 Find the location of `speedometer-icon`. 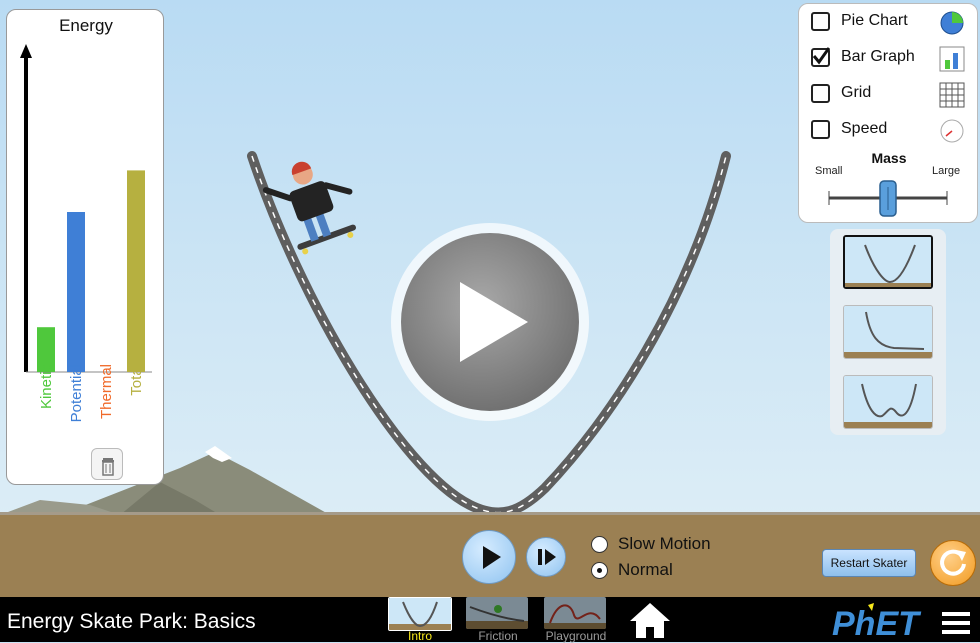

speedometer-icon is located at coordinates (952, 131).